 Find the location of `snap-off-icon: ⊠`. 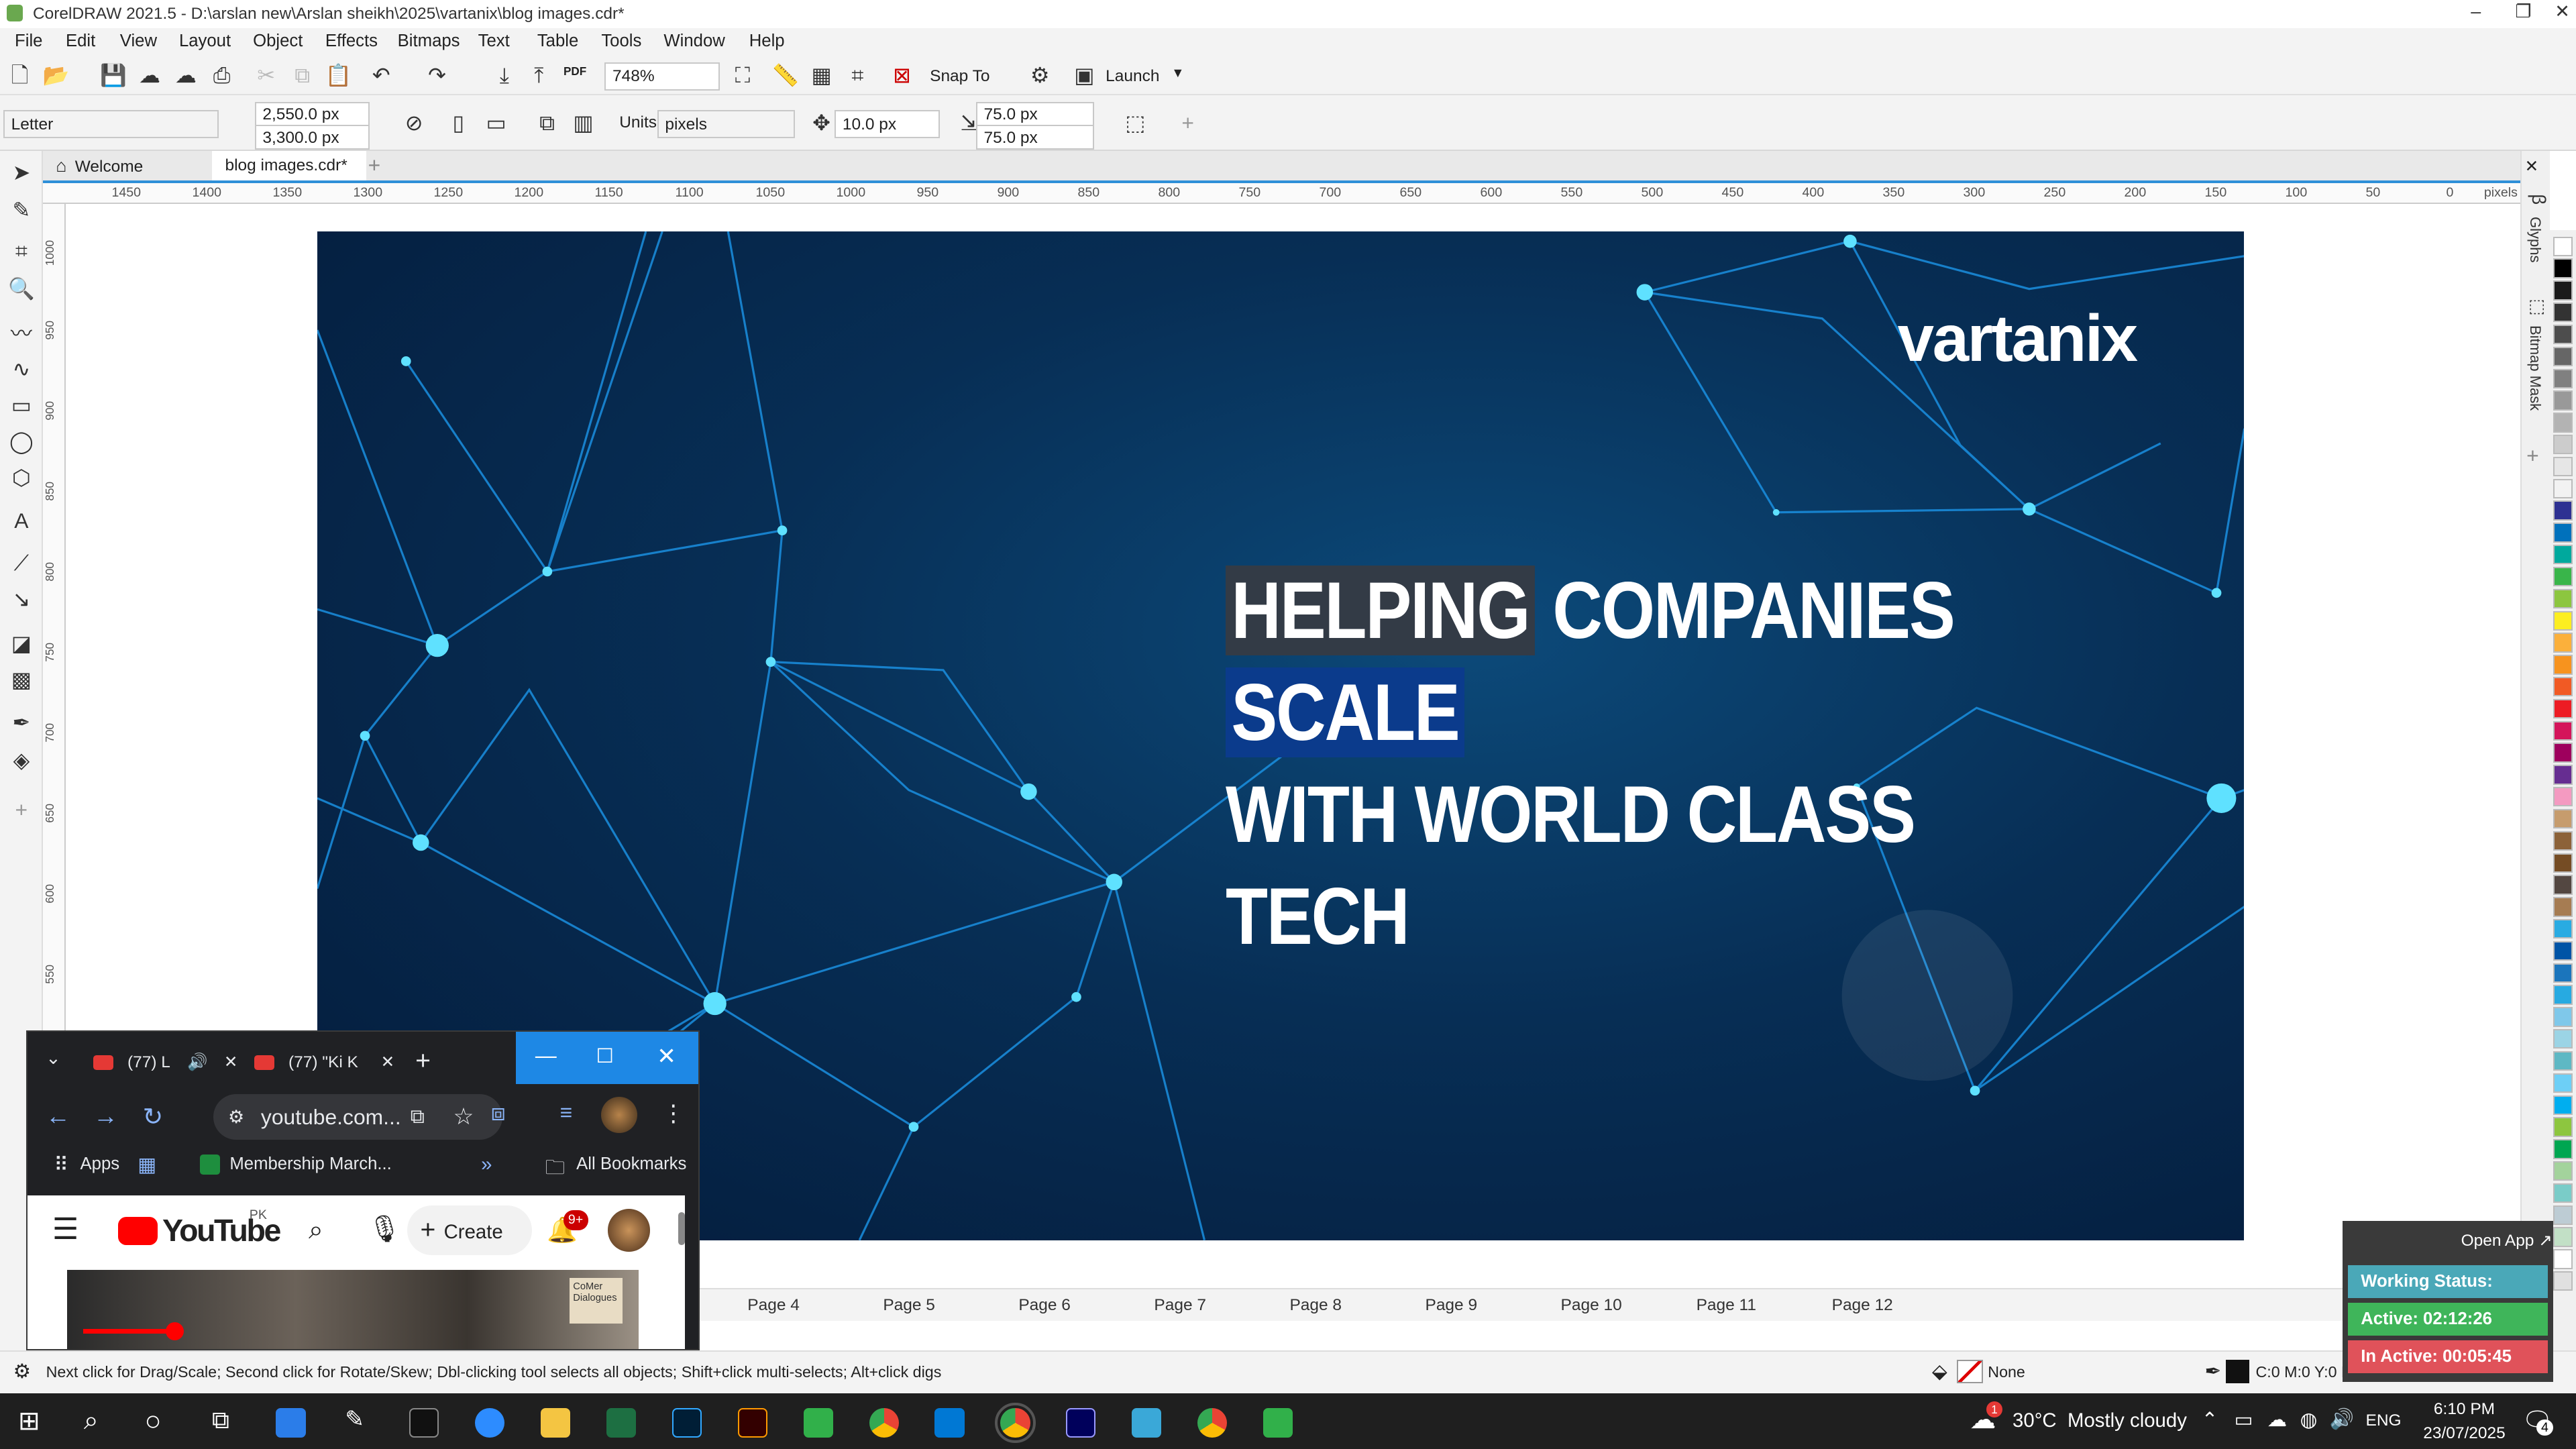

snap-off-icon: ⊠ is located at coordinates (902, 75).